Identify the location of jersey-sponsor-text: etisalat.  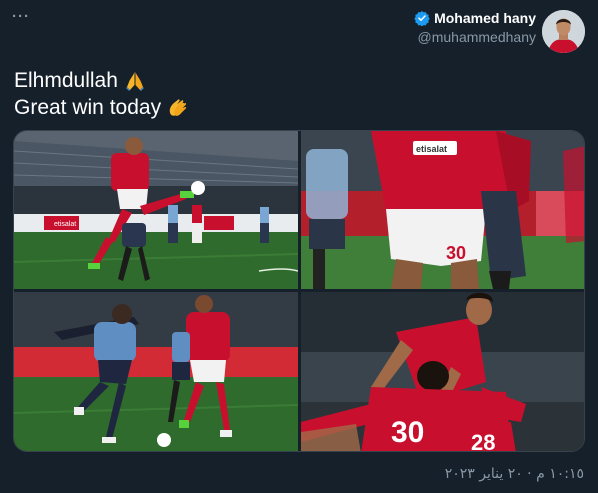
(431, 149).